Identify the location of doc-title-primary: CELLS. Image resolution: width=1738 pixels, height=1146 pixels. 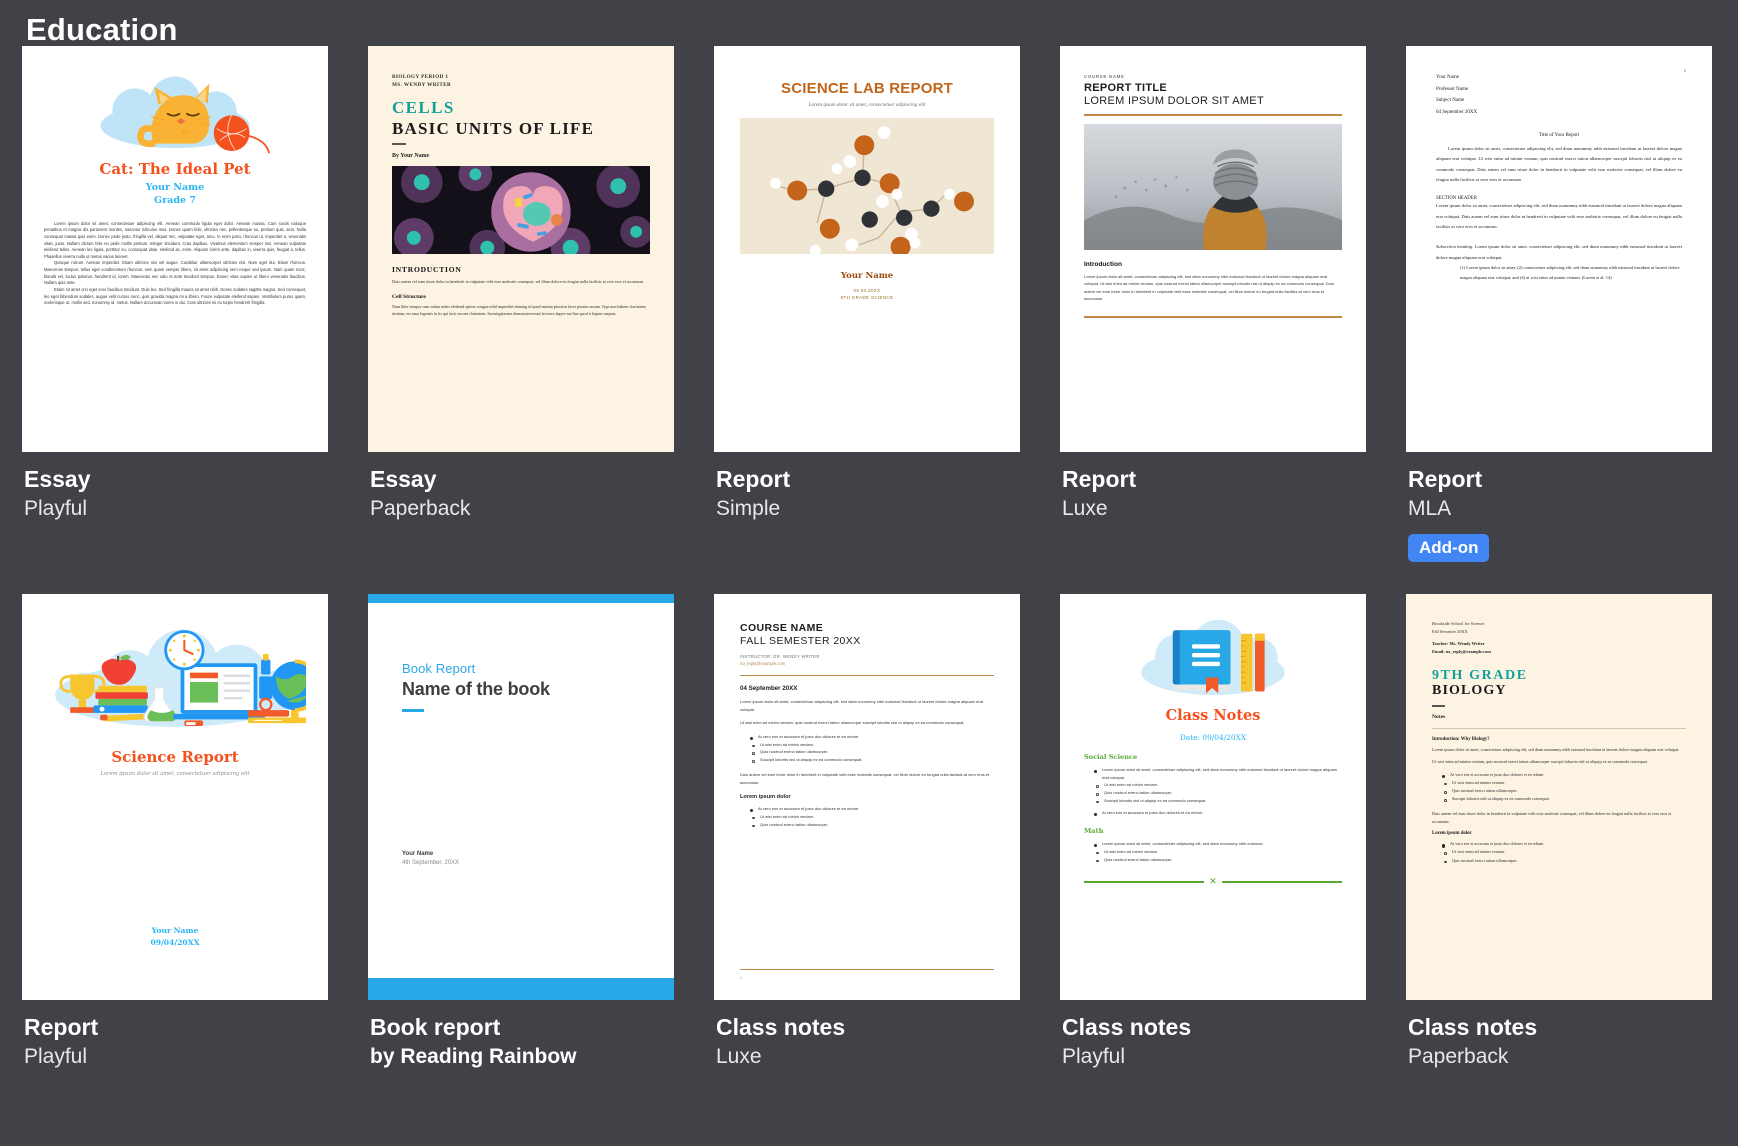
(423, 107).